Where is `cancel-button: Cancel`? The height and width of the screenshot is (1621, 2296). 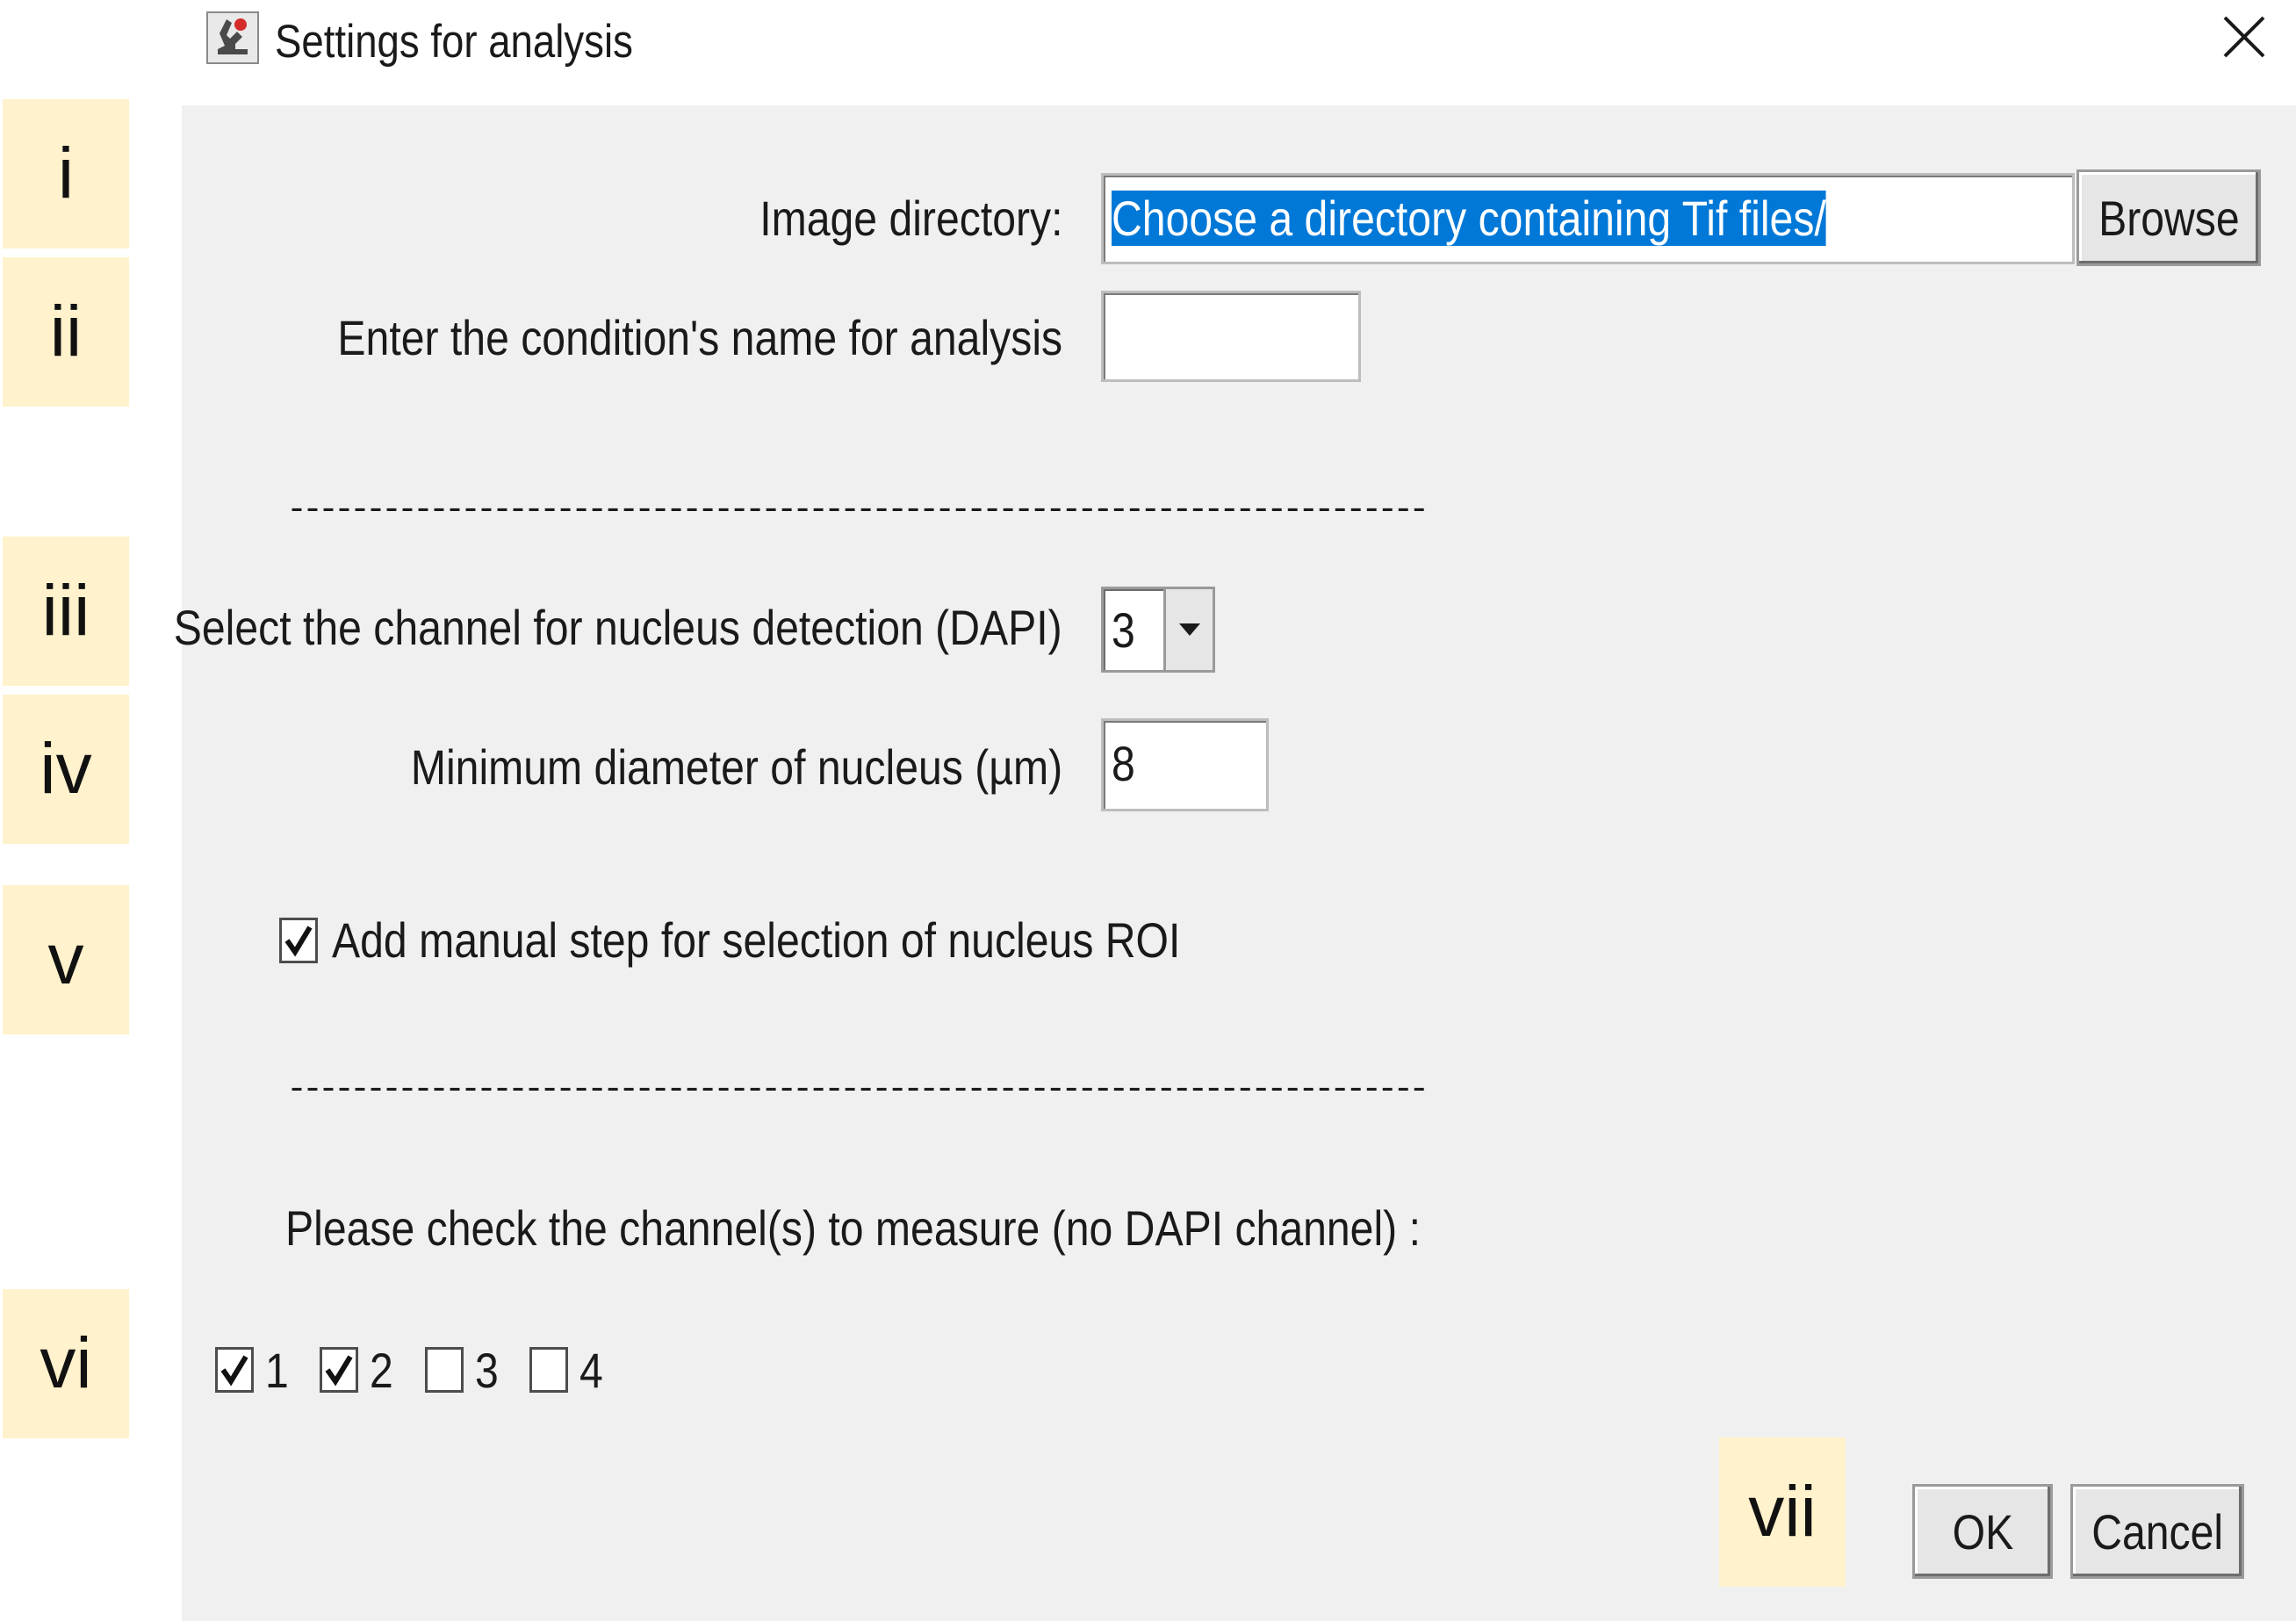
cancel-button: Cancel is located at coordinates (2157, 1532).